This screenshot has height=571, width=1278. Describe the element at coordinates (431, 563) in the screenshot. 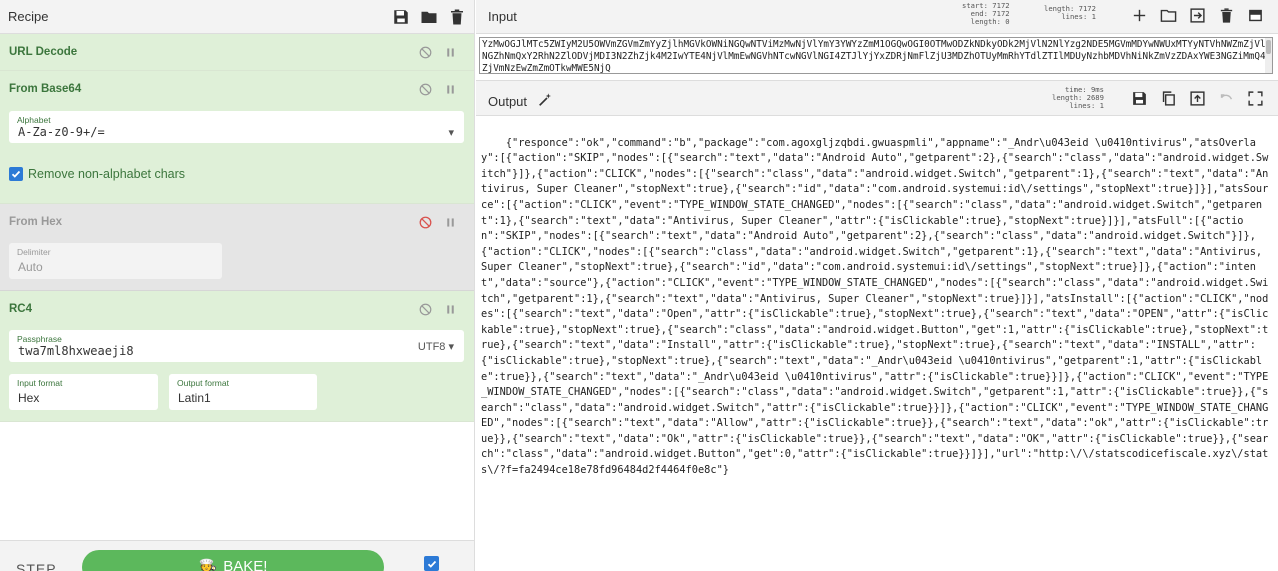

I see `auto-bake-checkbox` at that location.